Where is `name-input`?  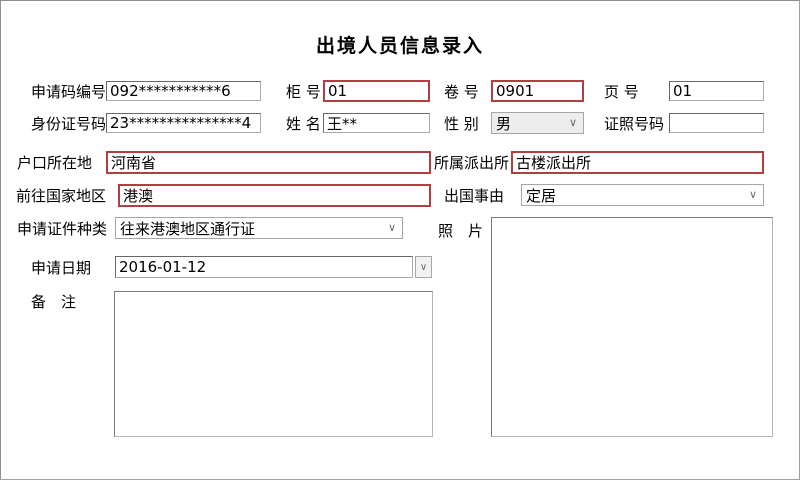 name-input is located at coordinates (376, 123).